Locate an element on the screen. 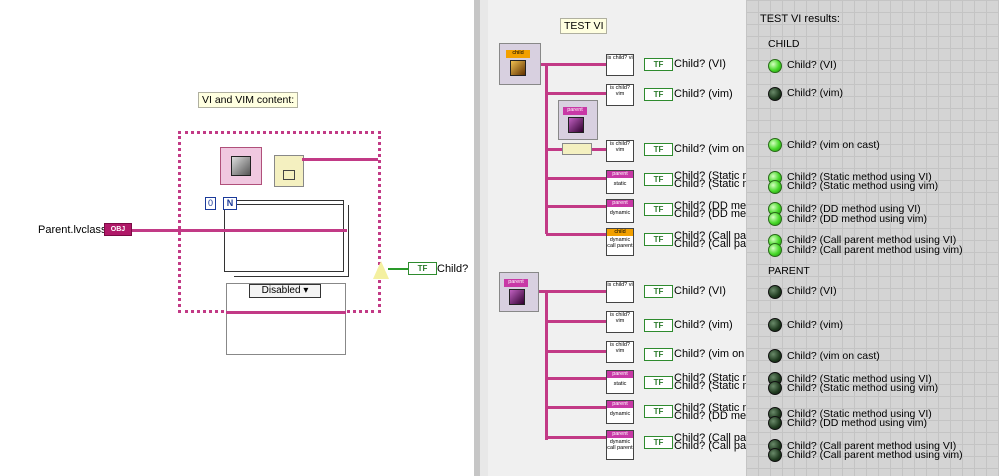 This screenshot has width=999, height=476. parent-lvclass-label: Parent.lvclass is located at coordinates (72, 230).